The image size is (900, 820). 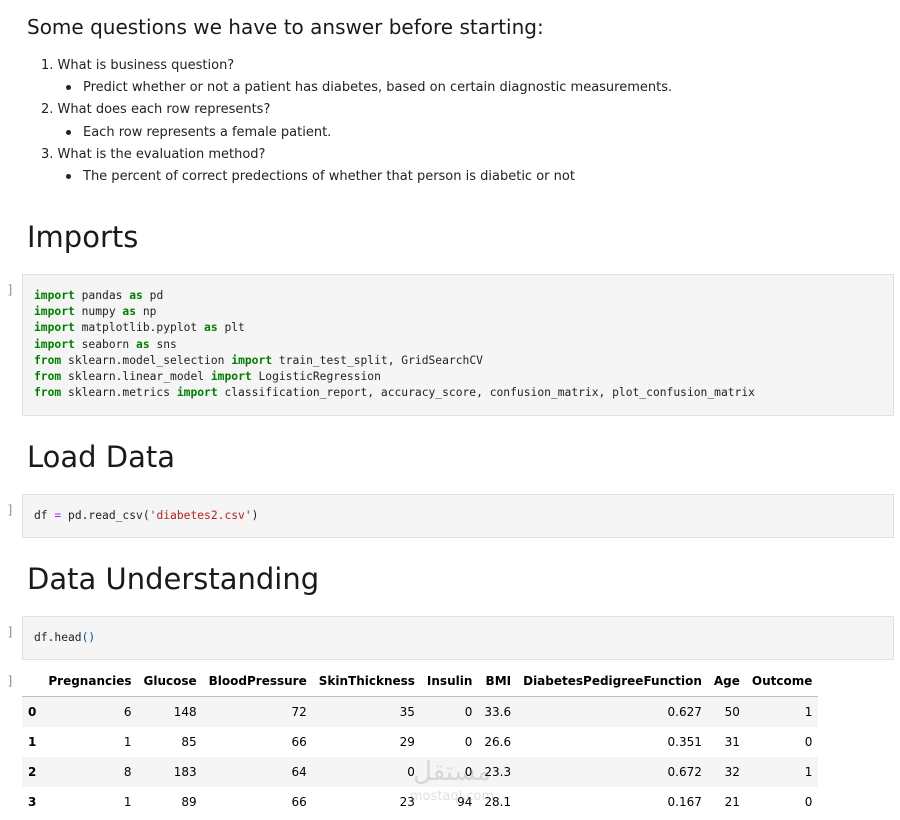 What do you see at coordinates (58, 637) in the screenshot?
I see `code-token: df.head` at bounding box center [58, 637].